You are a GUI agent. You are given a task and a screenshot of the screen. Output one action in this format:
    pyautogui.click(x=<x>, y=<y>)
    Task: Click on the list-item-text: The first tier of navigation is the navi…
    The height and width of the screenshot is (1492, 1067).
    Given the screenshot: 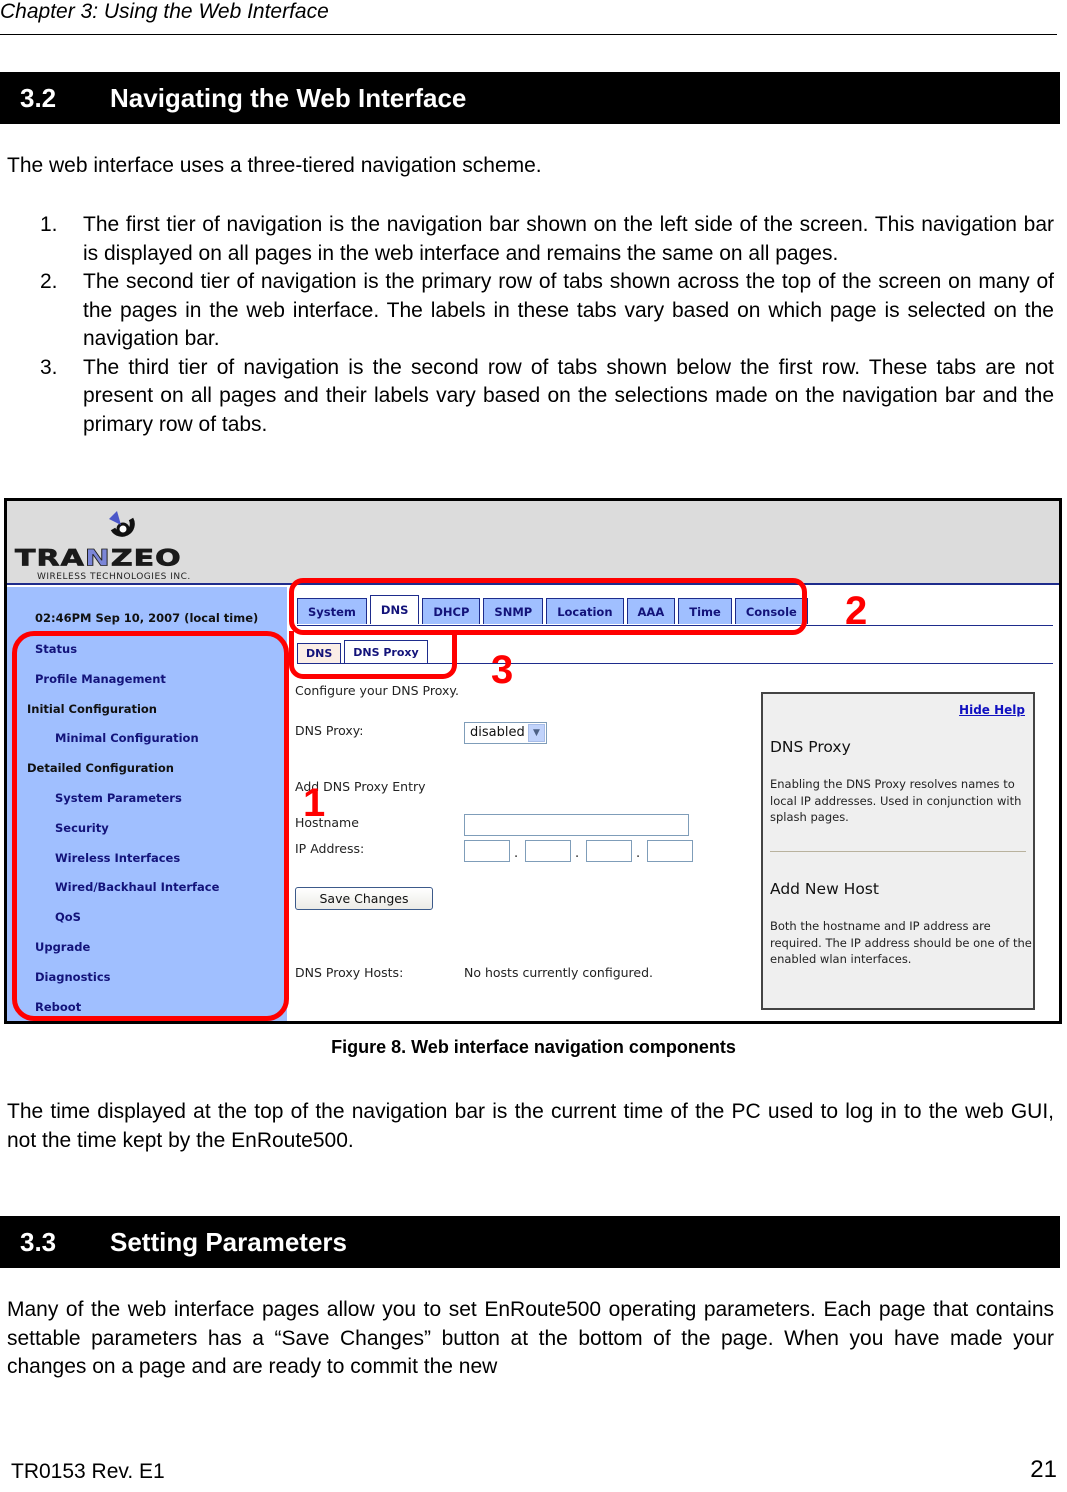 What is the action you would take?
    pyautogui.click(x=568, y=239)
    